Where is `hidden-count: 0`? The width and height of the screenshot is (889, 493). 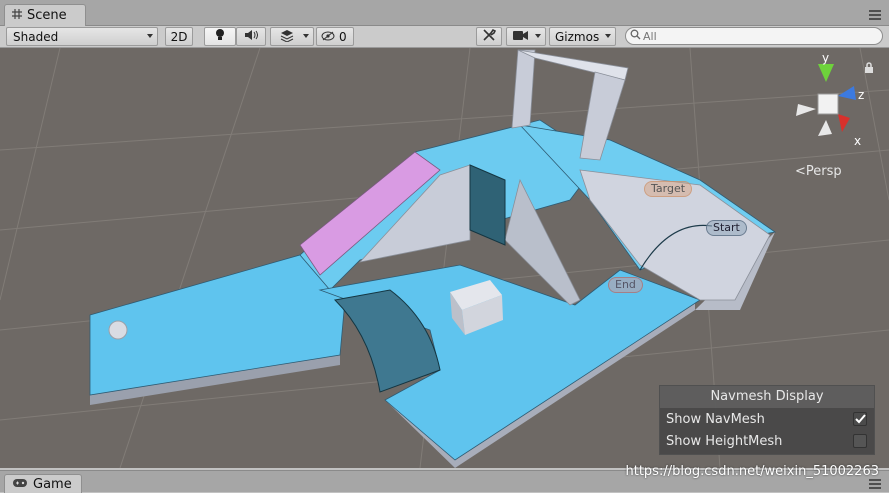 hidden-count: 0 is located at coordinates (343, 36).